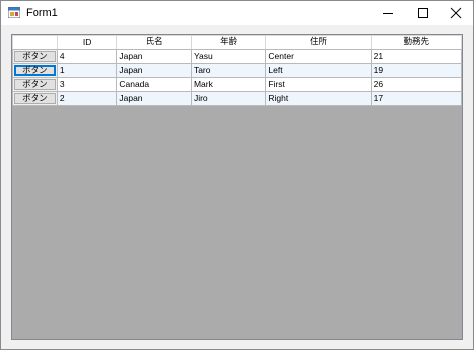 The image size is (474, 350). I want to click on cell-workplace: 26, so click(416, 84).